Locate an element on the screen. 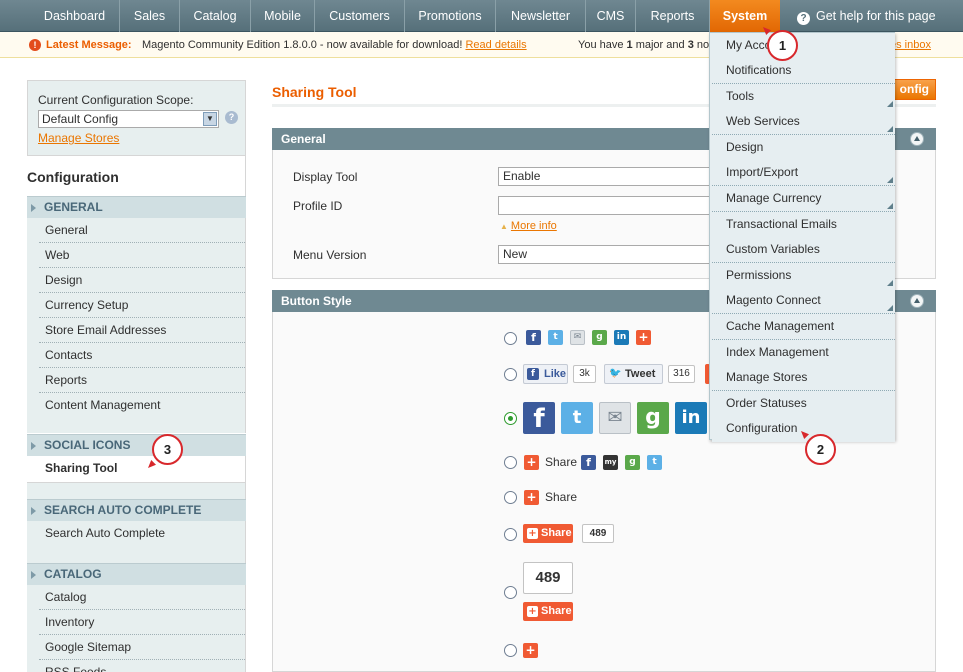  nav-system: System is located at coordinates (745, 16).